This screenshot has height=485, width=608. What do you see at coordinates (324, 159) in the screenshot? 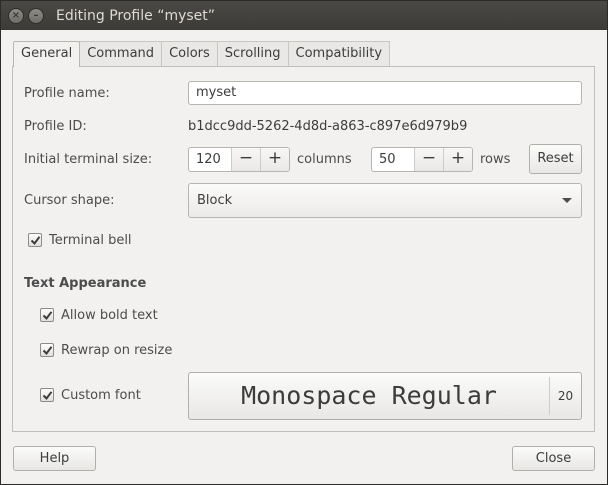
I see `columns-label: columns` at bounding box center [324, 159].